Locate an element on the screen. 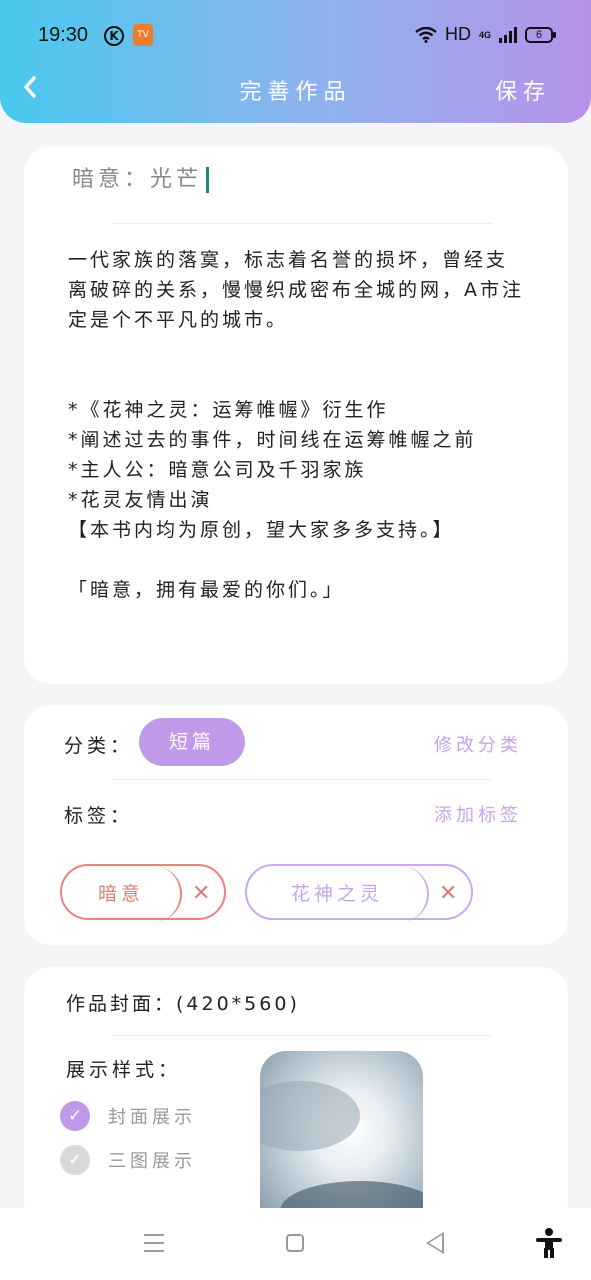 This screenshot has height=1280, width=591. text-caret is located at coordinates (208, 180).